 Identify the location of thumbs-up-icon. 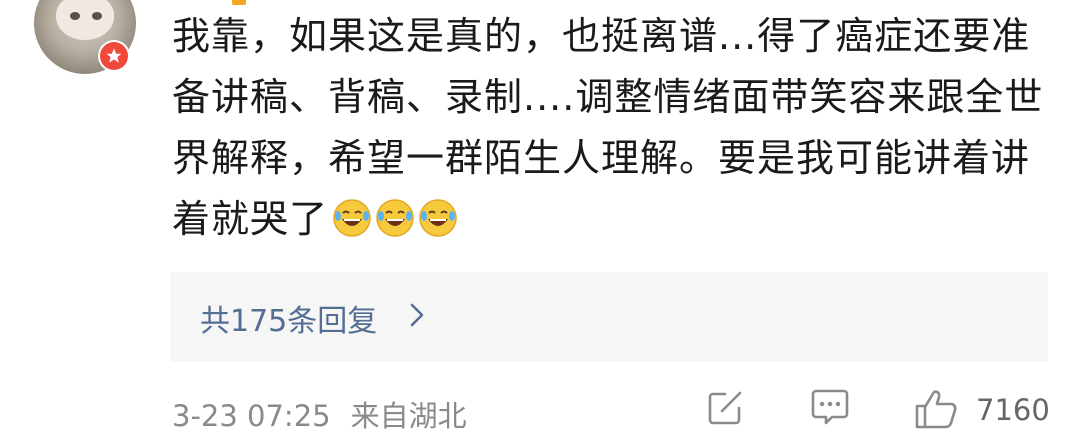
(936, 412).